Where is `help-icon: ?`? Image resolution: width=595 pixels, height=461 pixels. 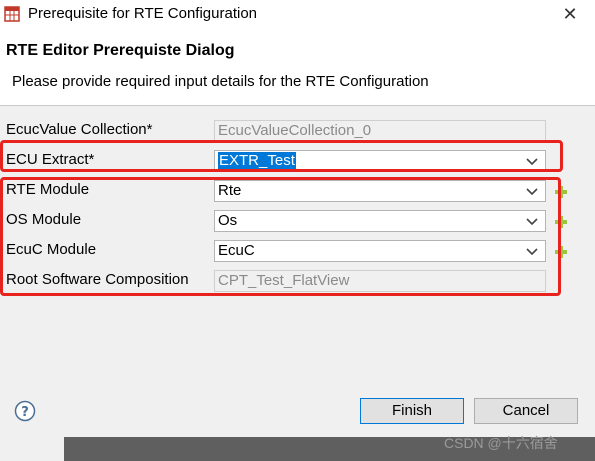
help-icon: ? is located at coordinates (25, 411).